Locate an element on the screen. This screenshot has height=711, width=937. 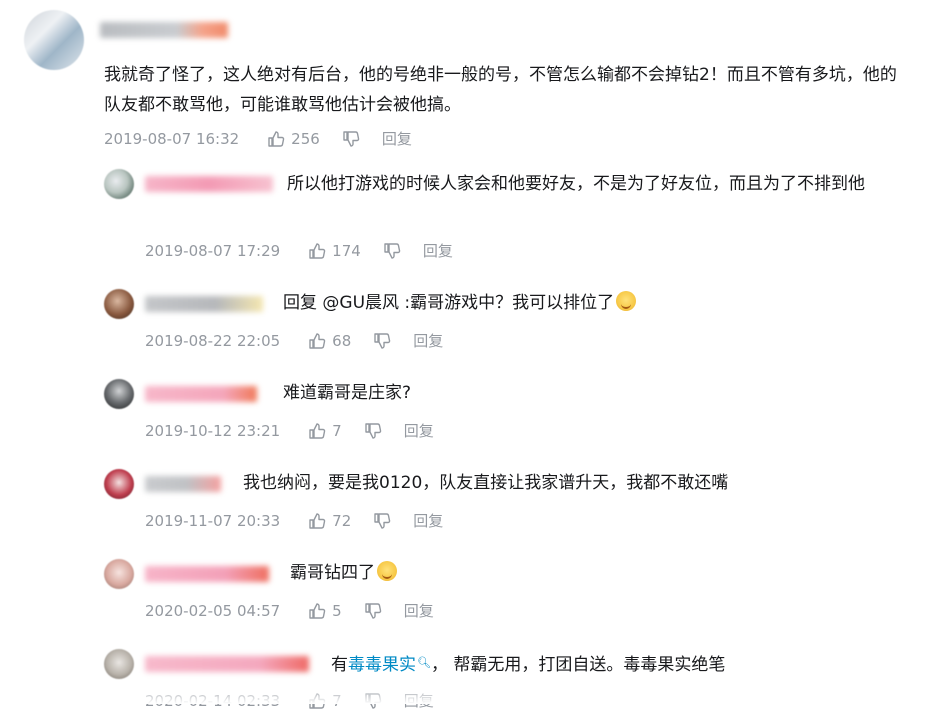
search-icon: 🔍︎ is located at coordinates (424, 662).